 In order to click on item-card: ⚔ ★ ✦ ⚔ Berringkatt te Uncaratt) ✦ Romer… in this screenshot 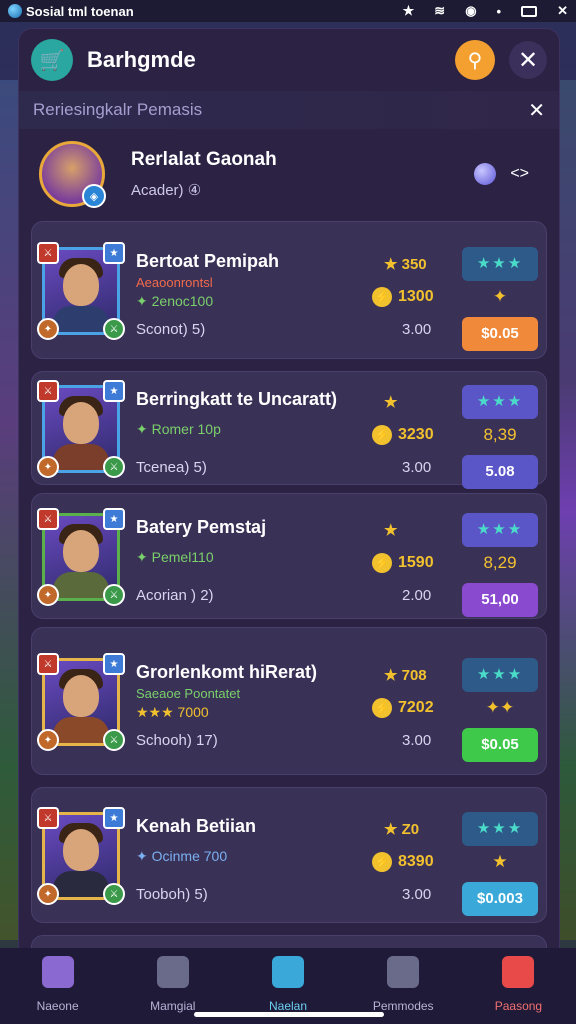, I will do `click(289, 430)`.